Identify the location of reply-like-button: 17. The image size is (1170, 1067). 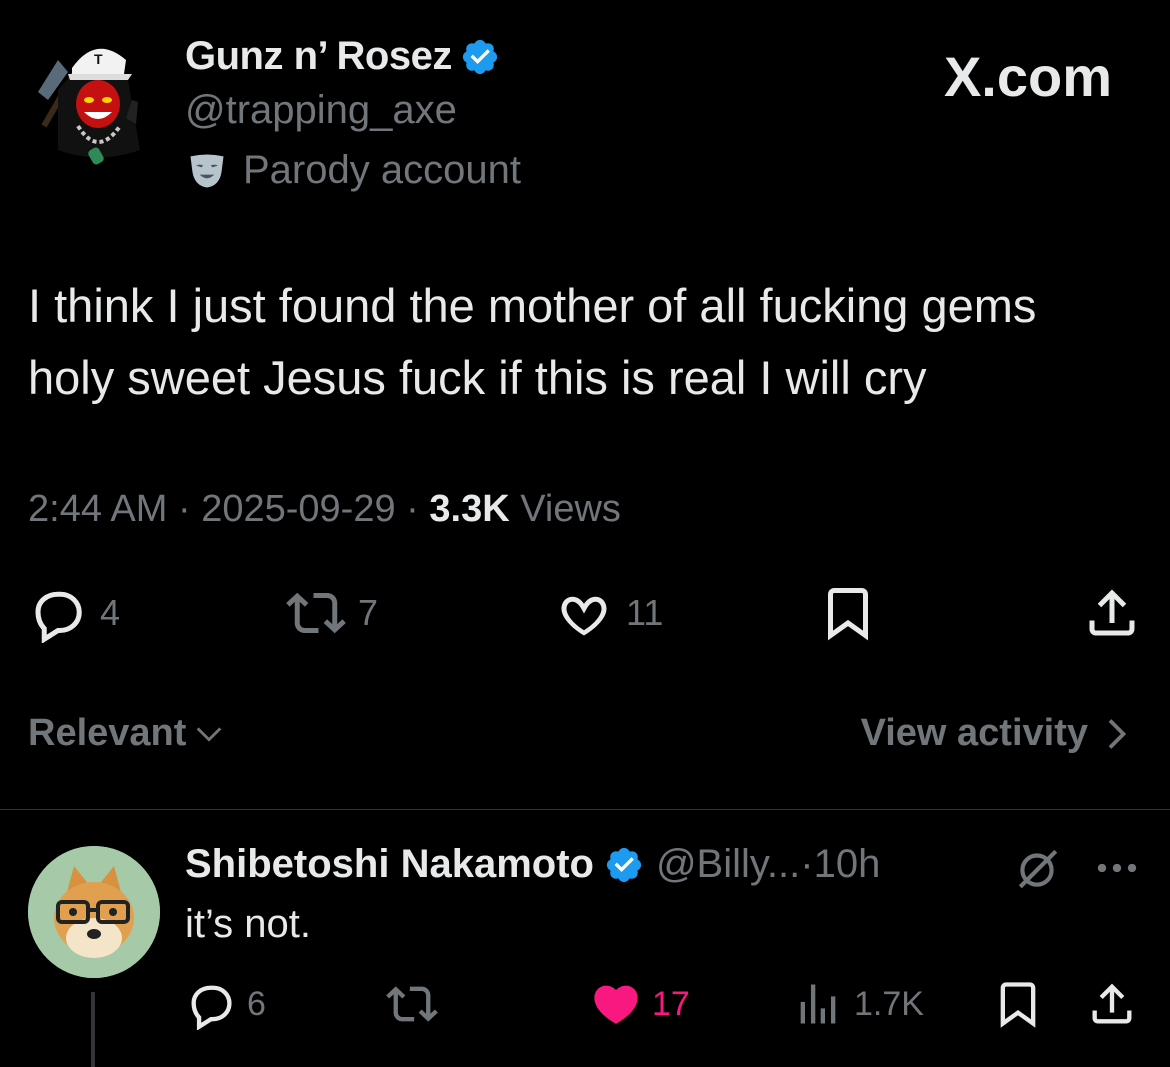
(640, 1004).